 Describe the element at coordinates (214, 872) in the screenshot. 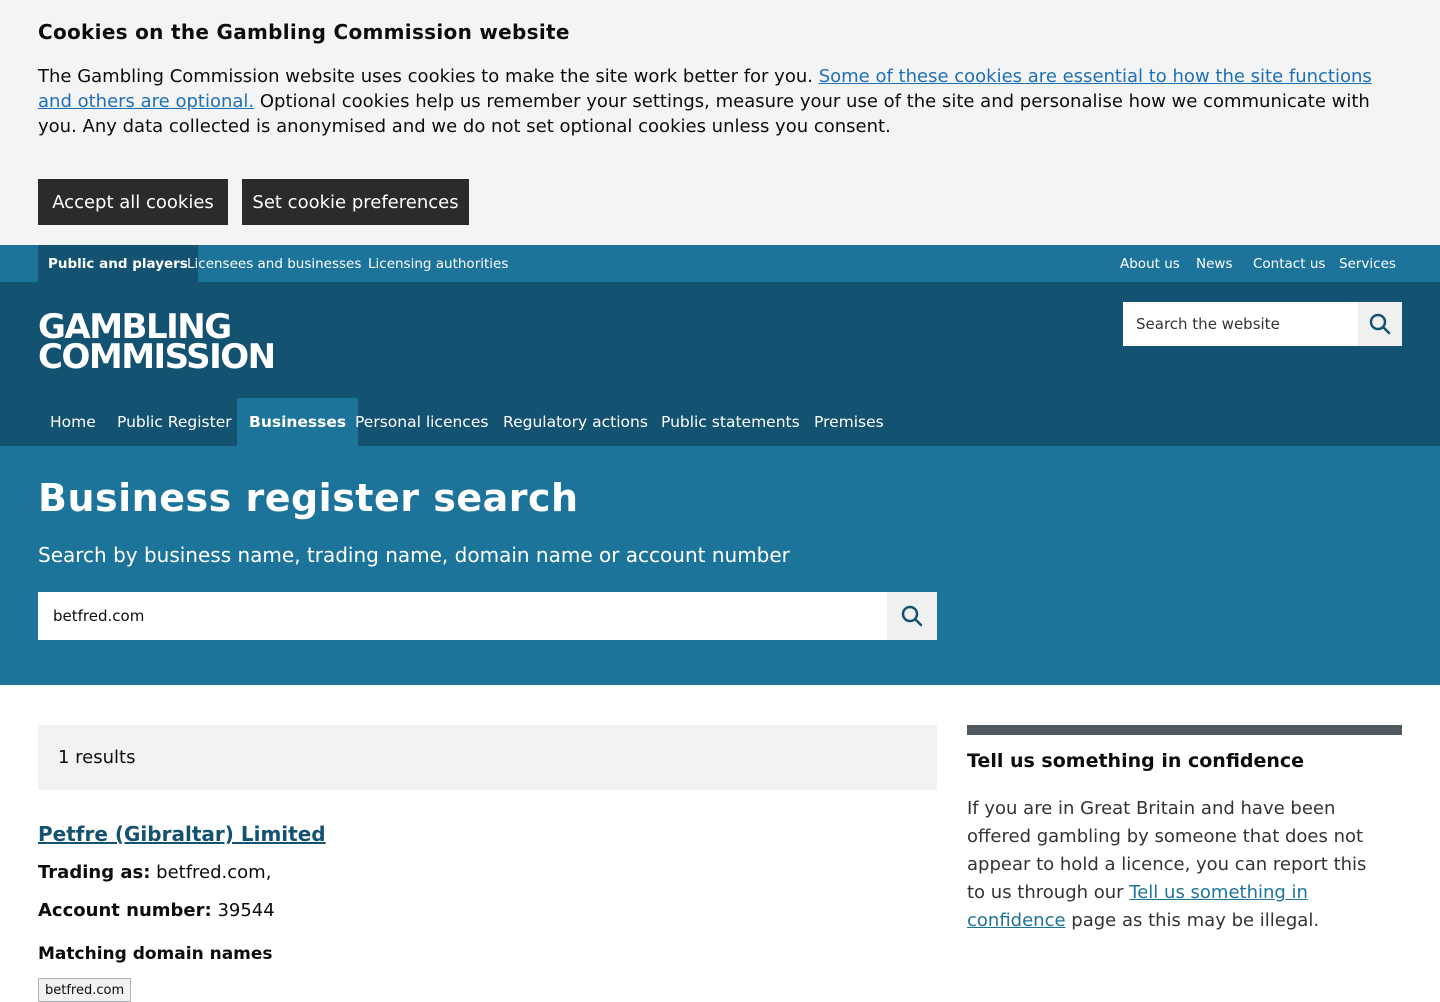

I see `trading-as-value: betfred.com,` at that location.